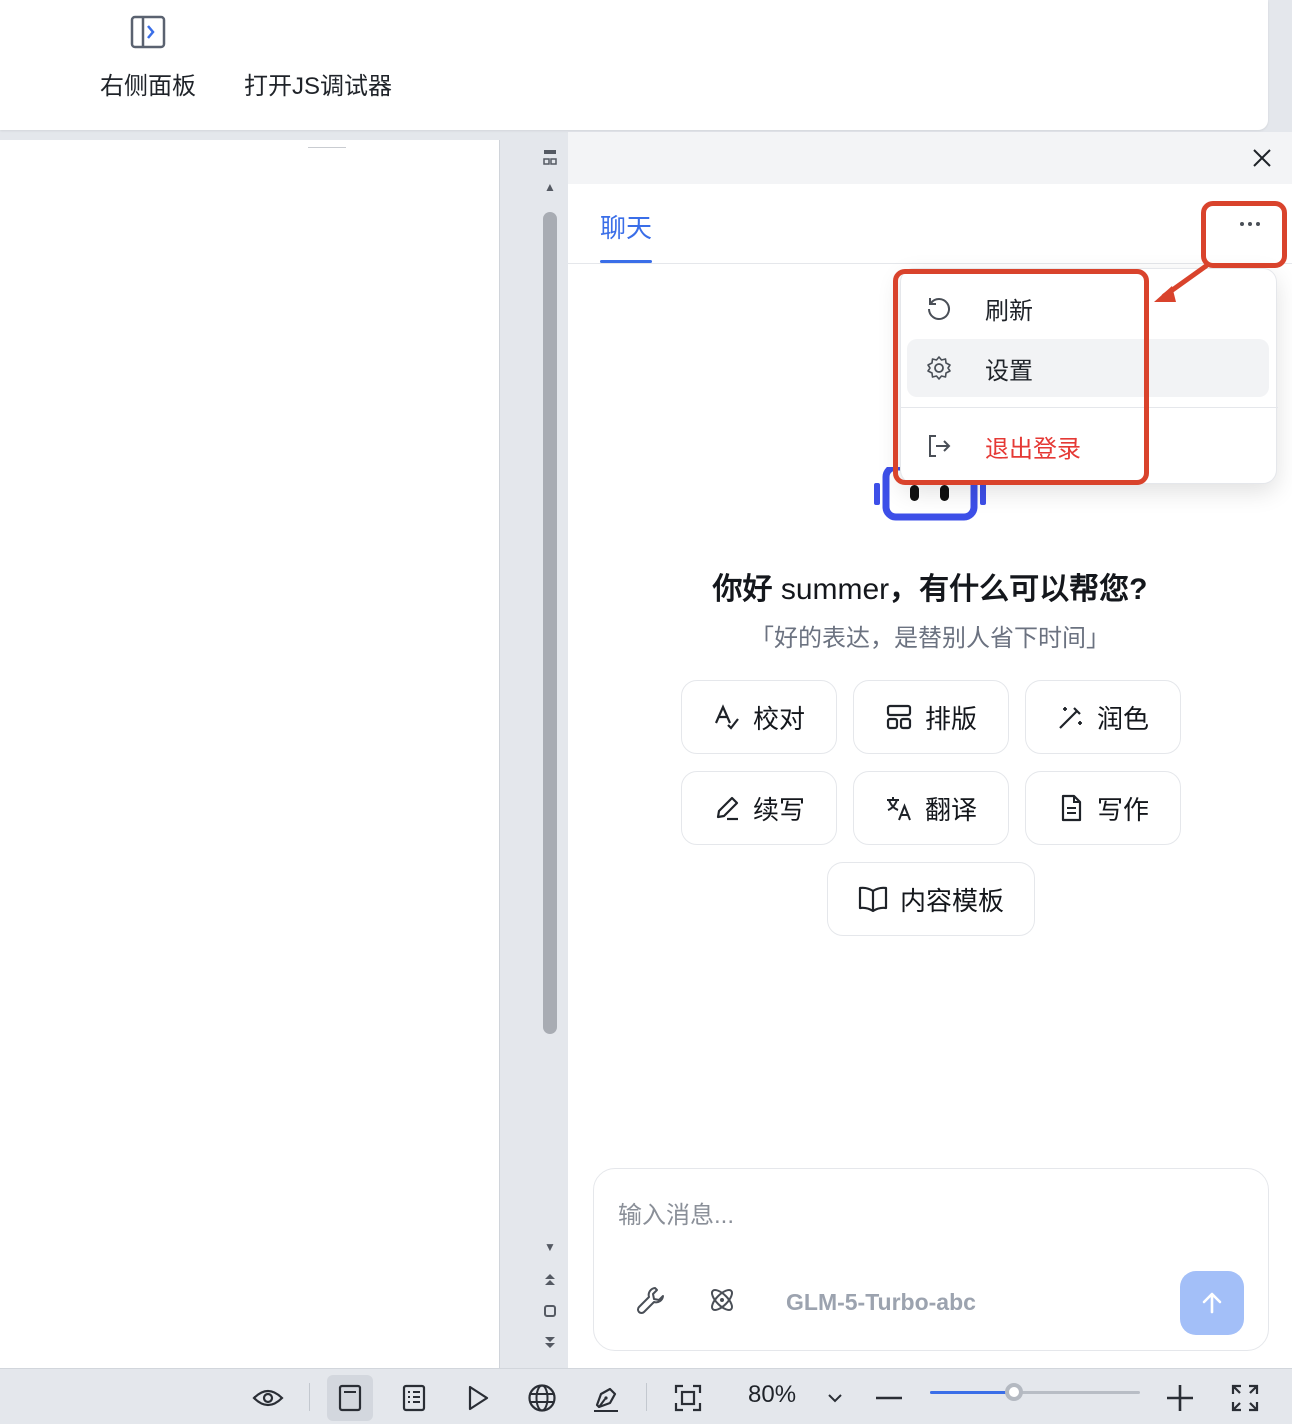  I want to click on active-tab-indicator, so click(626, 261).